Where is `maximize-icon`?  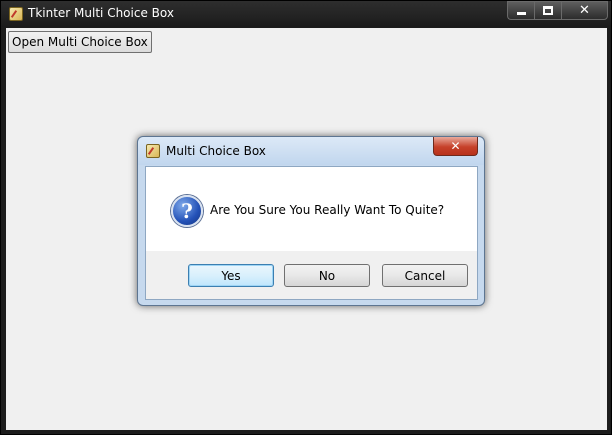 maximize-icon is located at coordinates (548, 10).